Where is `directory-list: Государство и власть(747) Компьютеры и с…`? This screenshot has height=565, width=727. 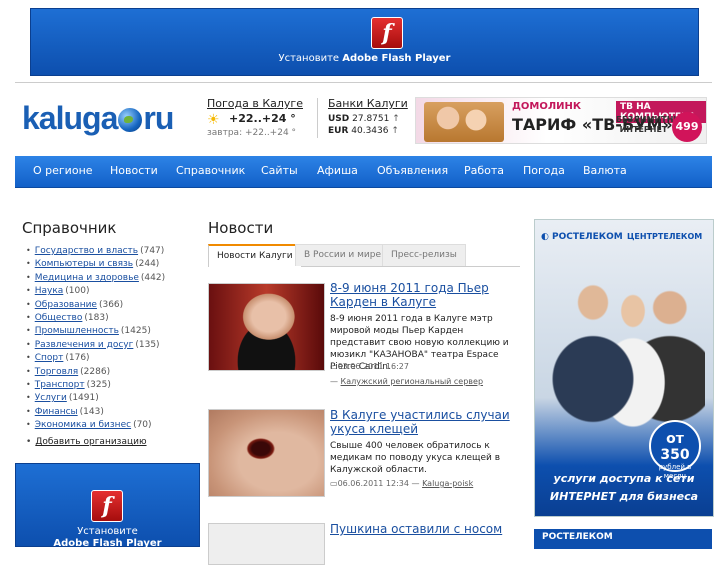
directory-list: Государство и власть(747) Компьютеры и с… is located at coordinates (95, 337).